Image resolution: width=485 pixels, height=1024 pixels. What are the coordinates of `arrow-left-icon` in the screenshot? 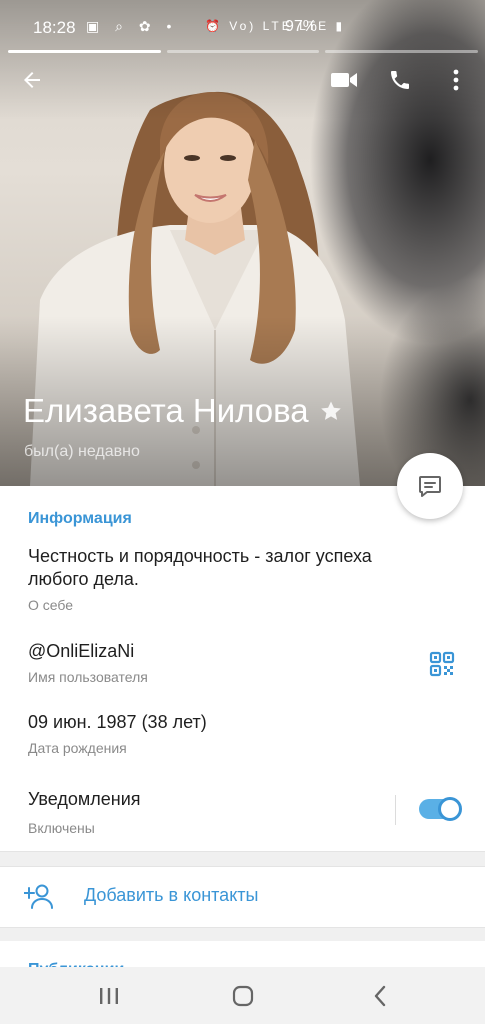 It's located at (32, 80).